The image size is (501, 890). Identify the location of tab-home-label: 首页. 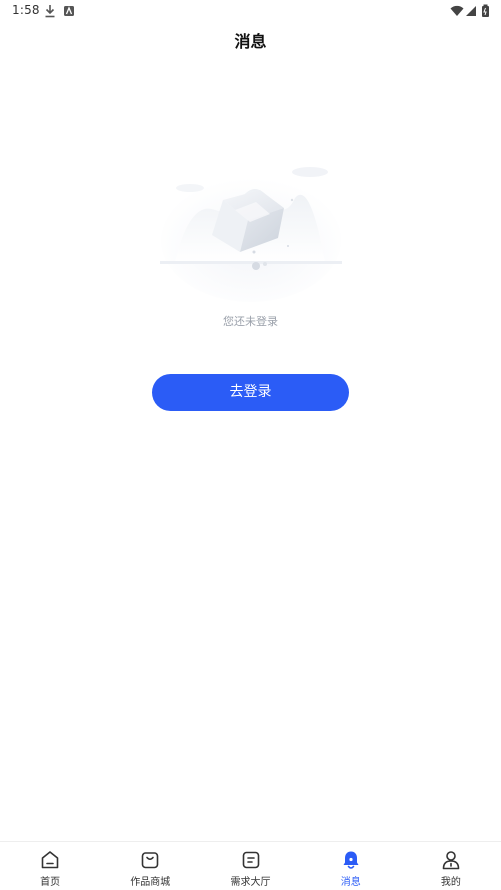
(50, 882).